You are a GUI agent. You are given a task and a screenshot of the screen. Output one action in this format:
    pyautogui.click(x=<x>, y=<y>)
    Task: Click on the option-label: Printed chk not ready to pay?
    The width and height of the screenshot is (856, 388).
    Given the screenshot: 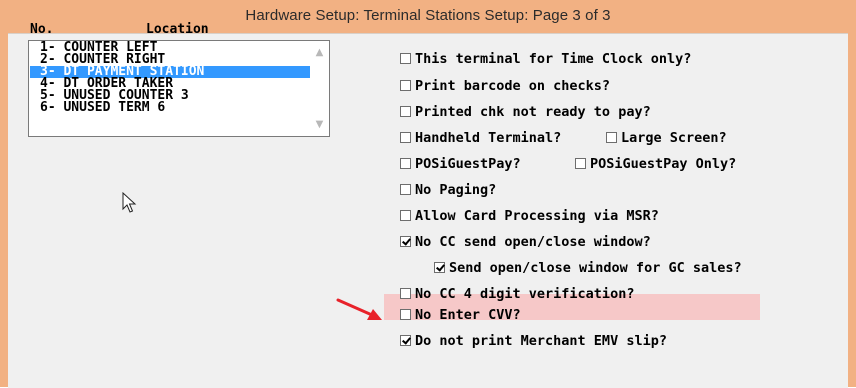 What is the action you would take?
    pyautogui.click(x=533, y=112)
    